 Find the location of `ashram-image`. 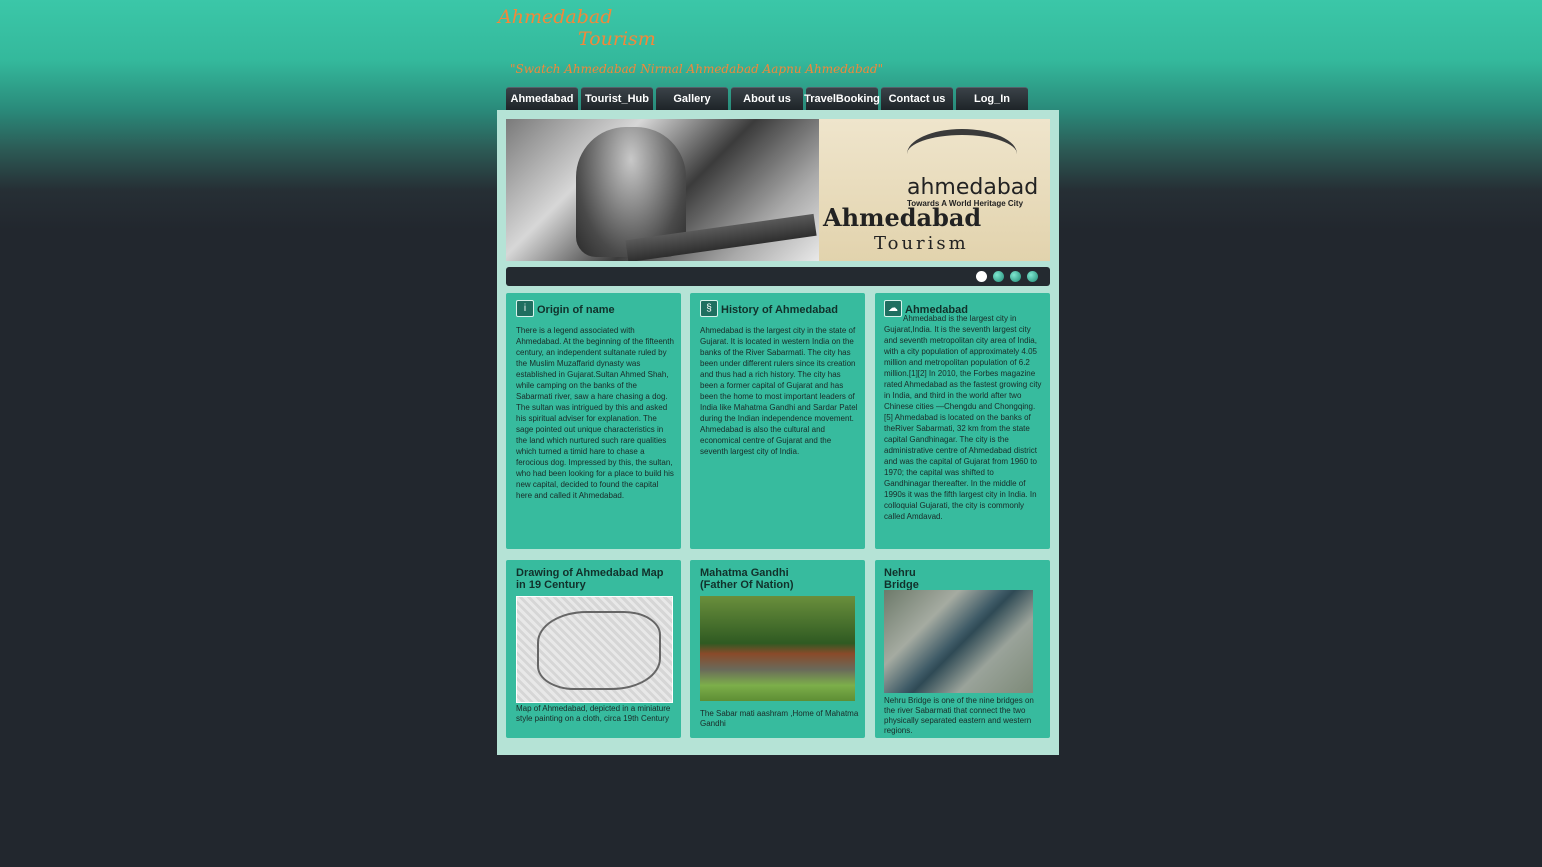

ashram-image is located at coordinates (777, 648).